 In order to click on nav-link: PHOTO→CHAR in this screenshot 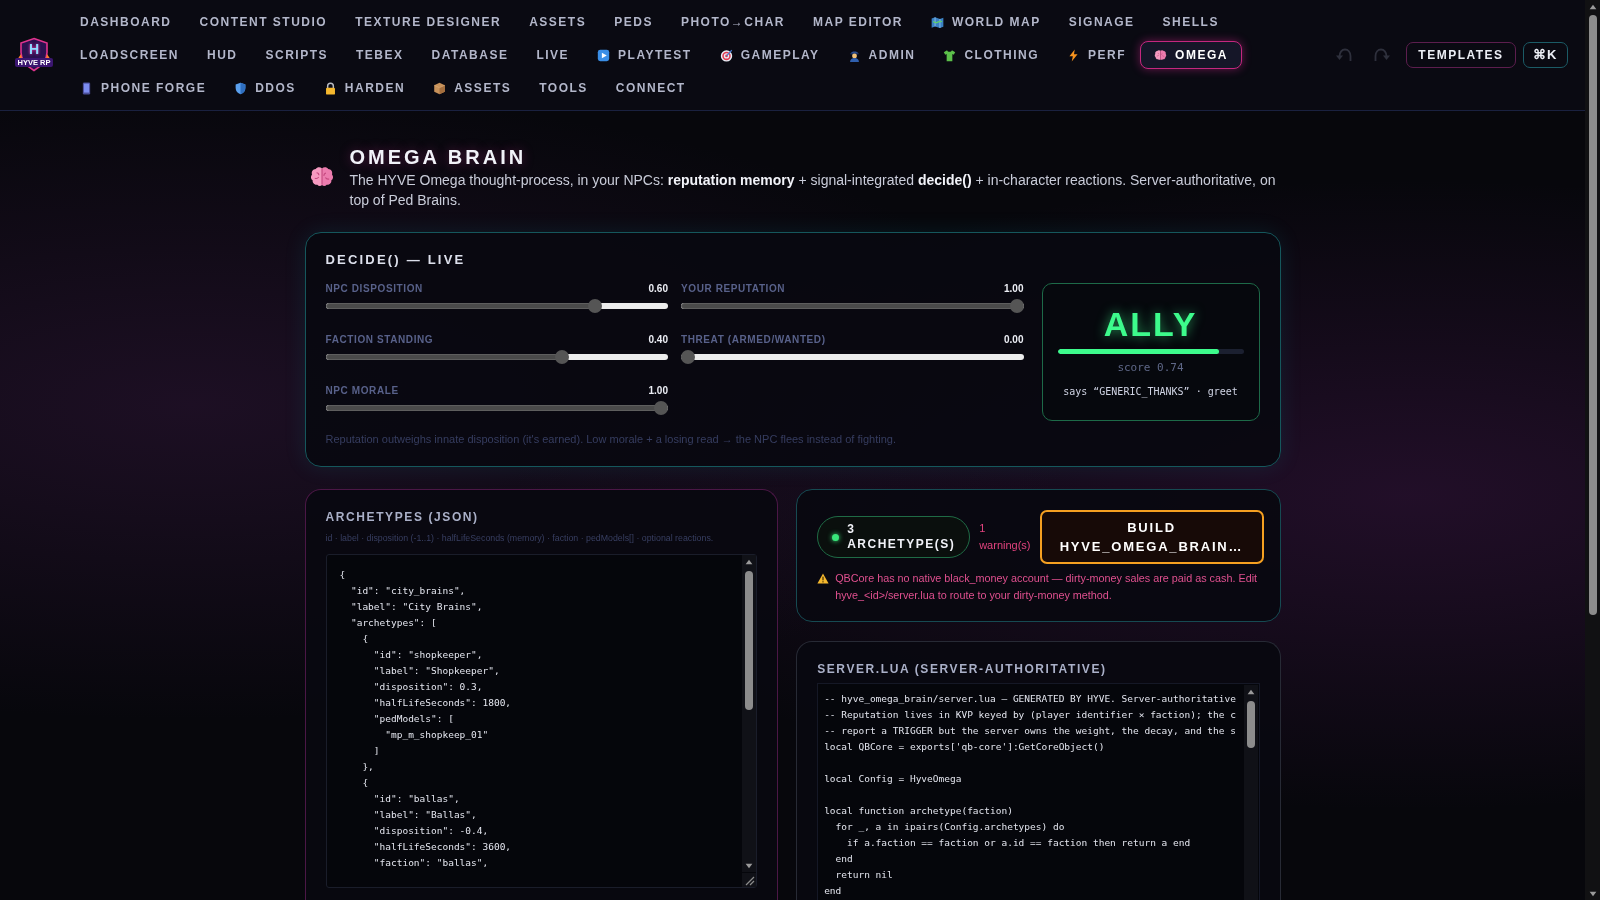, I will do `click(732, 22)`.